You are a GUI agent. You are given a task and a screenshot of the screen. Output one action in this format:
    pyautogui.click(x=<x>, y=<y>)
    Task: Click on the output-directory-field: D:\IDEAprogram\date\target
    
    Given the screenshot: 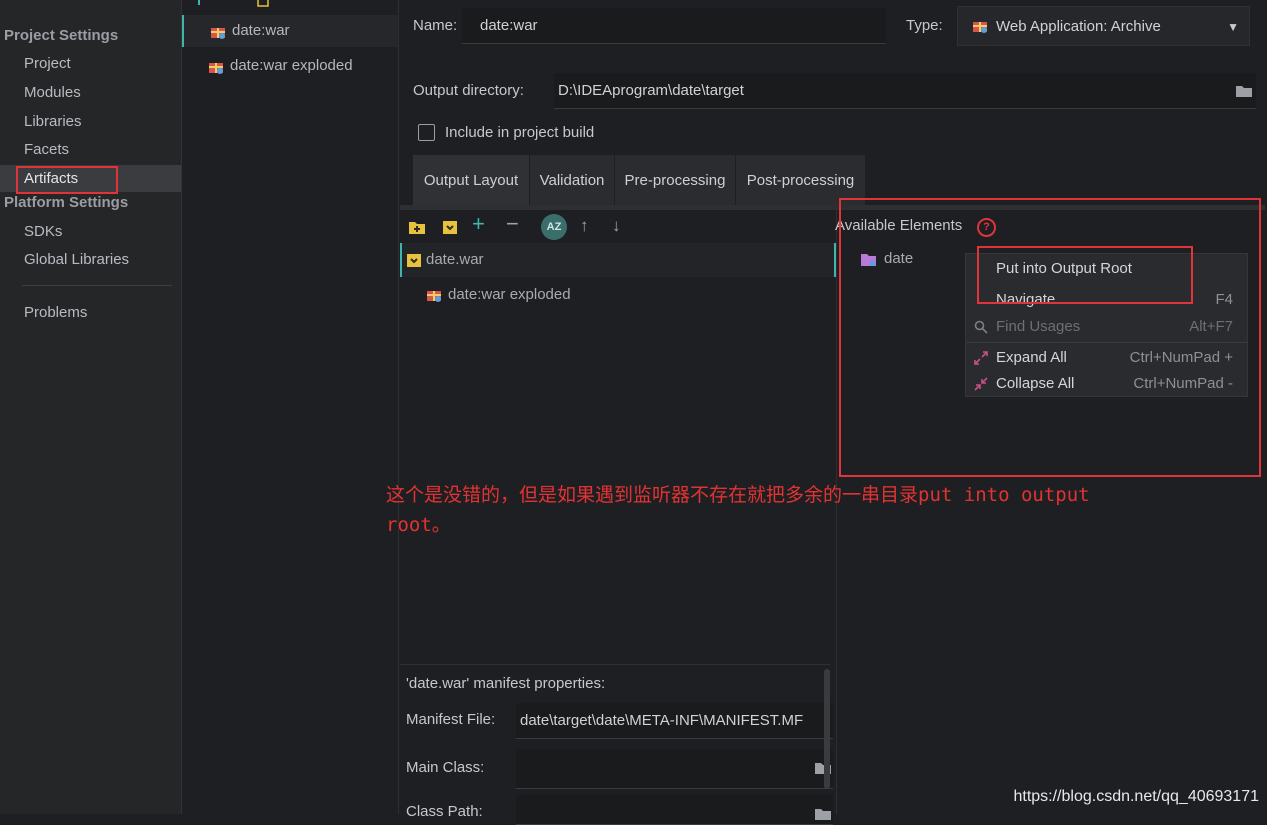 What is the action you would take?
    pyautogui.click(x=905, y=91)
    